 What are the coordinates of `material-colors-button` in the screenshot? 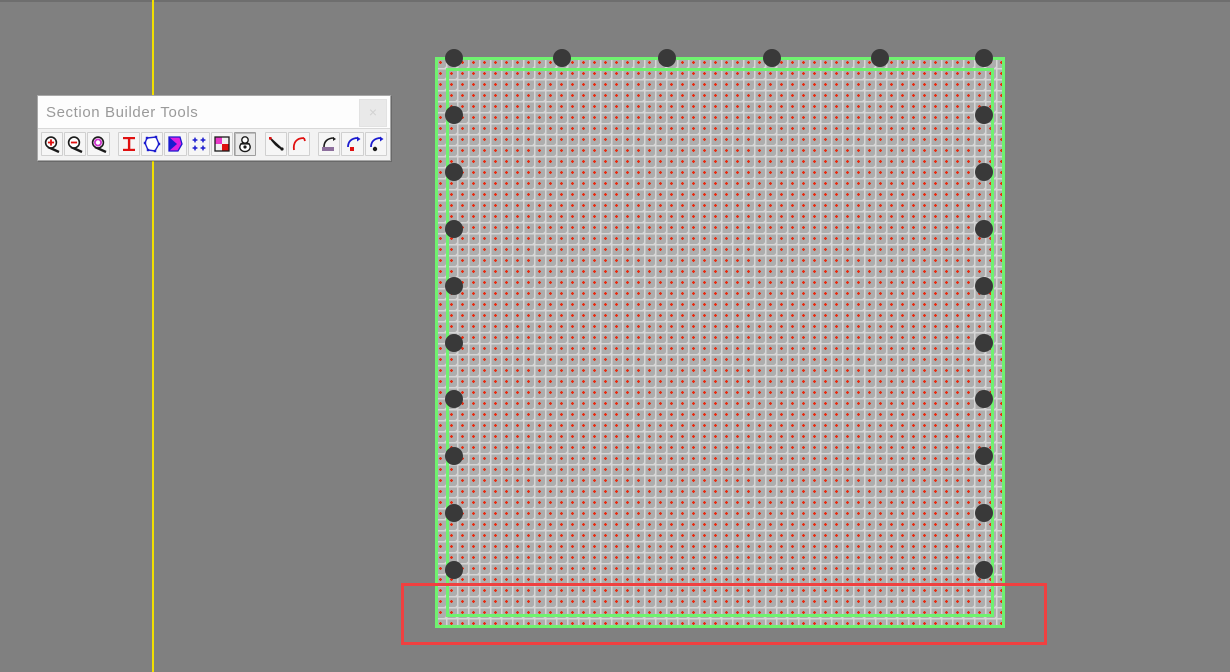 It's located at (221, 144).